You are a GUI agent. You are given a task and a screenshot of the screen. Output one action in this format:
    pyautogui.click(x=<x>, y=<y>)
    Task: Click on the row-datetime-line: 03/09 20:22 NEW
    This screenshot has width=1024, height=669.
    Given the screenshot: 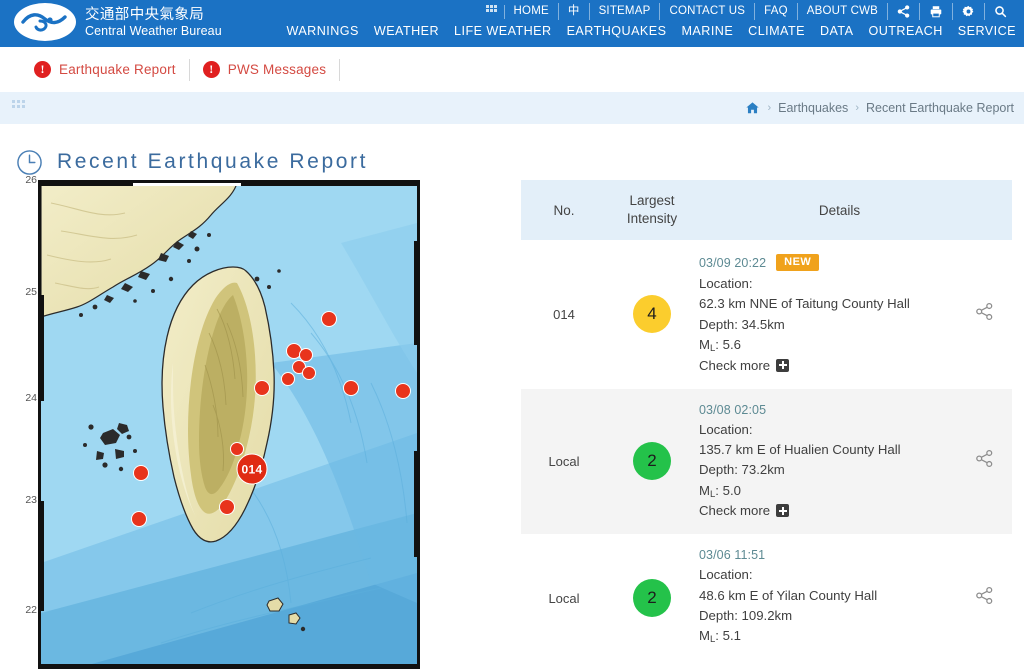 What is the action you would take?
    pyautogui.click(x=855, y=262)
    